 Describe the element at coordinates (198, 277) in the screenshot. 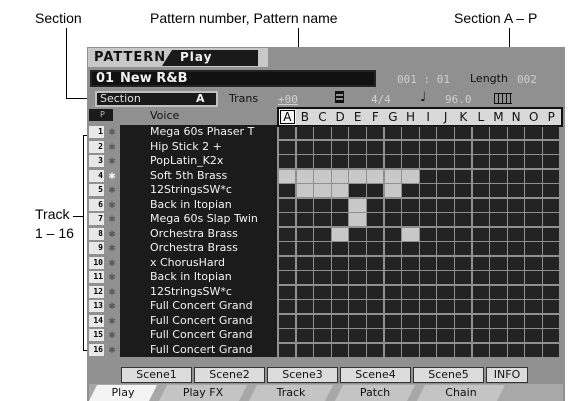

I see `track-voice: Back in Itopian` at that location.